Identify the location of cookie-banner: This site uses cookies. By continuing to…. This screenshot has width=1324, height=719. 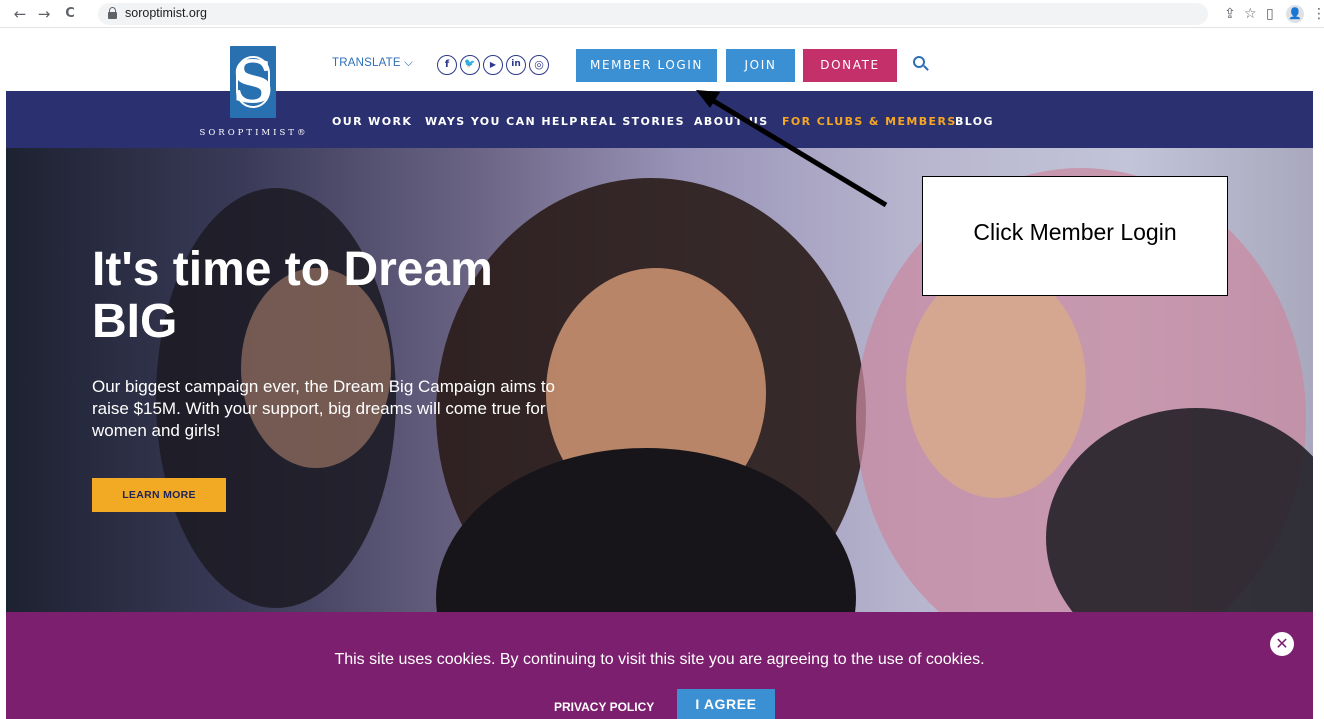
(659, 665).